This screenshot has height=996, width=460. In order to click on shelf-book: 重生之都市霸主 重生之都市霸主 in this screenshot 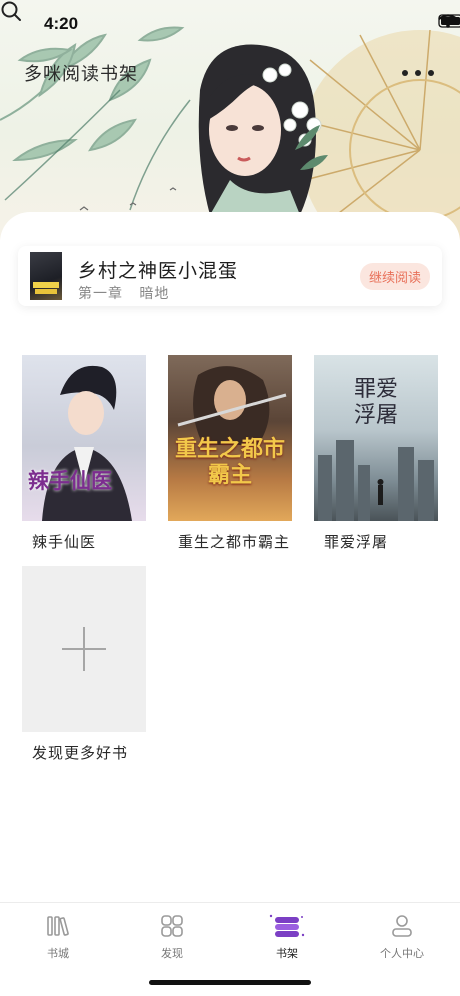, I will do `click(230, 453)`.